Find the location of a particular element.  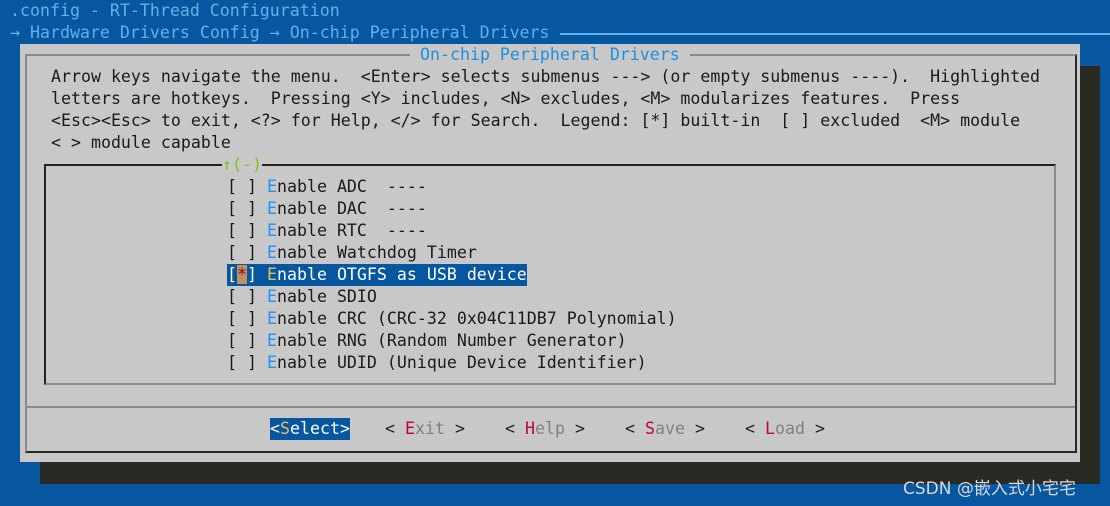

menu-item-label: nable ADC ---- is located at coordinates (352, 186).